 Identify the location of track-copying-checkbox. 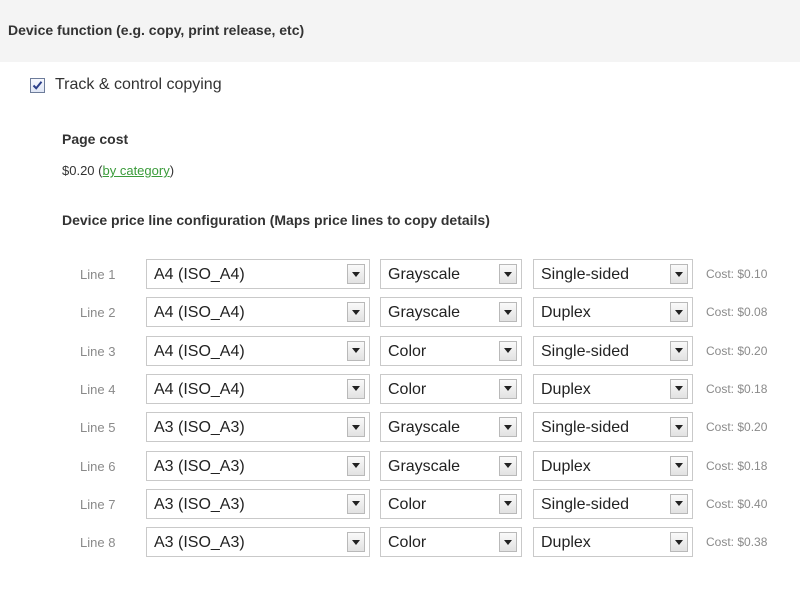
(37, 85).